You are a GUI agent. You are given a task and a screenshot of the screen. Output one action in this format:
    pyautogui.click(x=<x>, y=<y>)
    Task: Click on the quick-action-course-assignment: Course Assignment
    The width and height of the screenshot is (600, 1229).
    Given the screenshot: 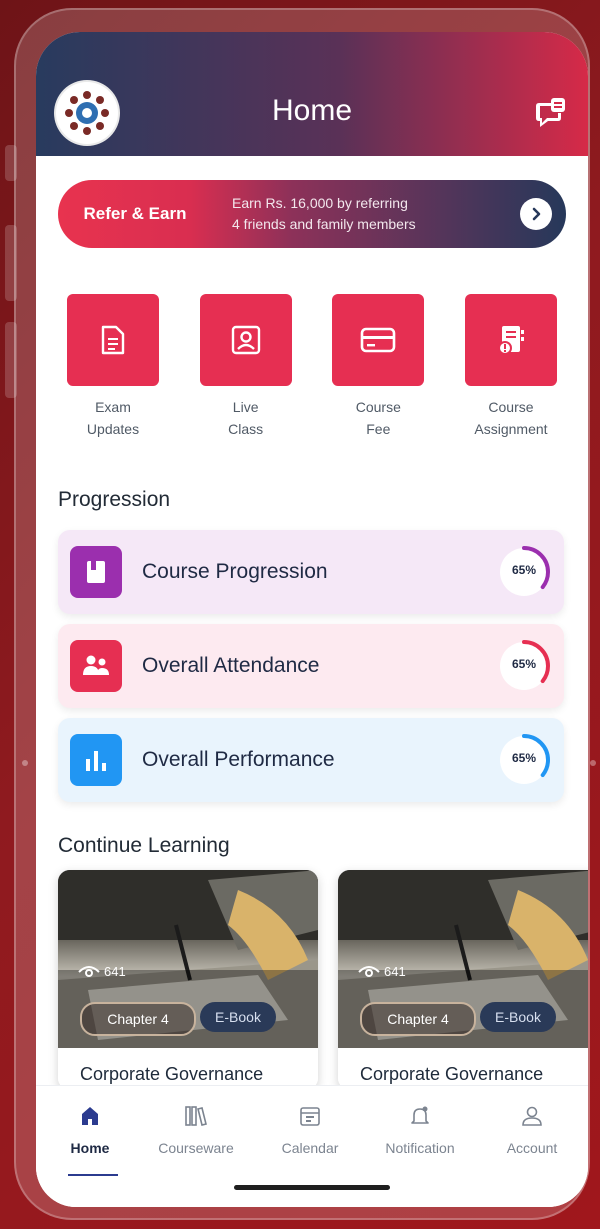 What is the action you would take?
    pyautogui.click(x=511, y=367)
    